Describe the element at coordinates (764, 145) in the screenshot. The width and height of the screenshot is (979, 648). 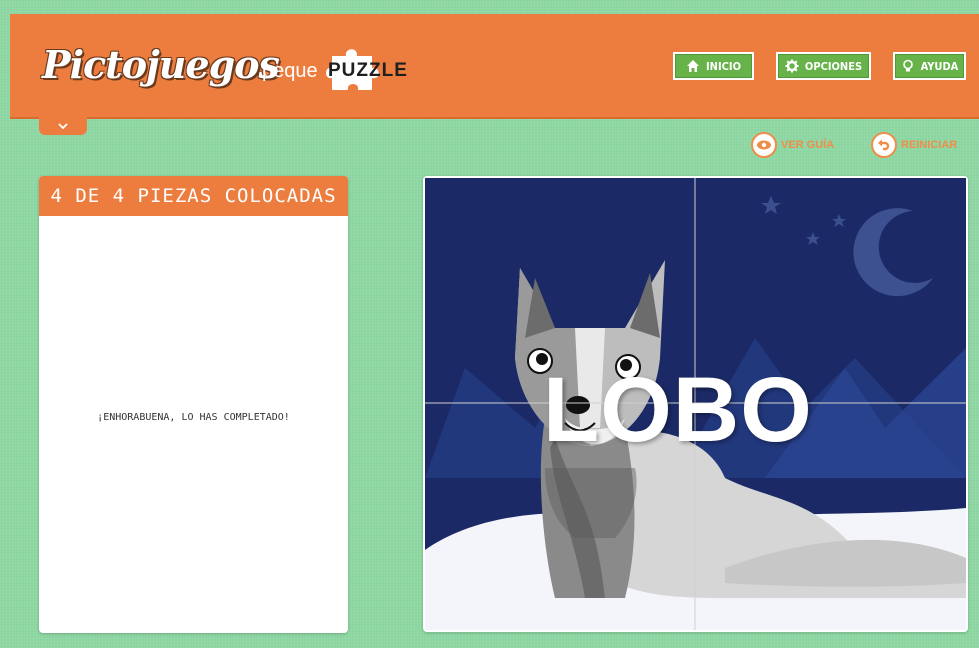
I see `eye-icon` at that location.